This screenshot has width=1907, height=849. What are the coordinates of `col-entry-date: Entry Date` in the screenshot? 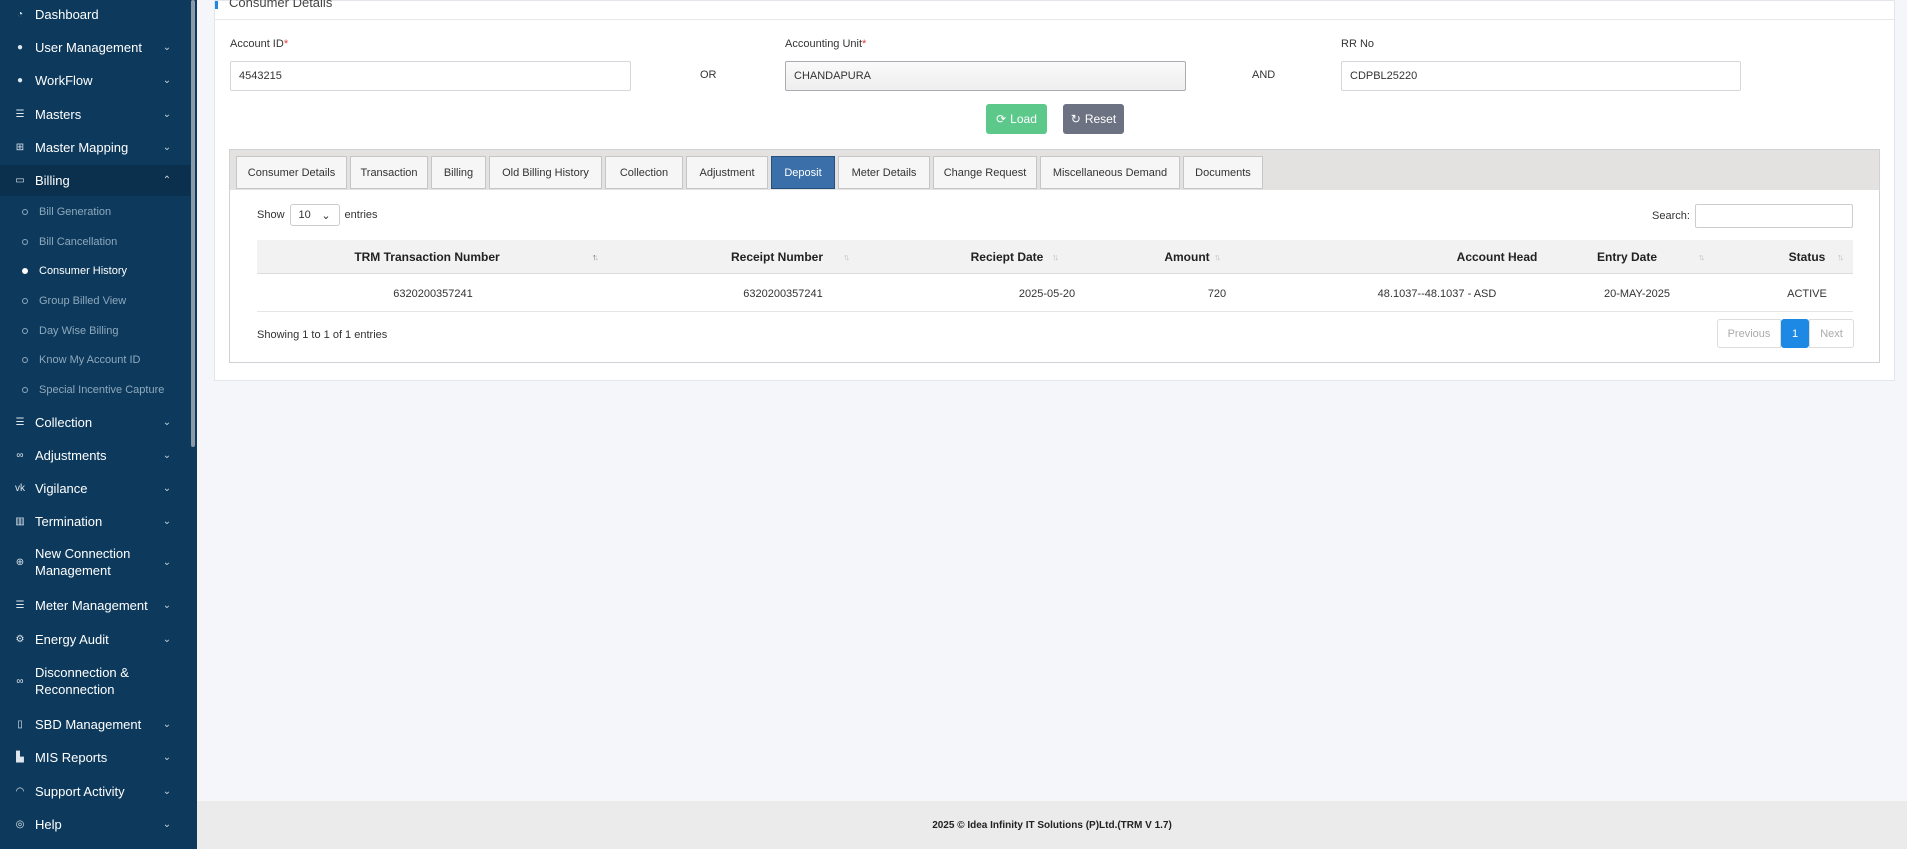 It's located at (1627, 257).